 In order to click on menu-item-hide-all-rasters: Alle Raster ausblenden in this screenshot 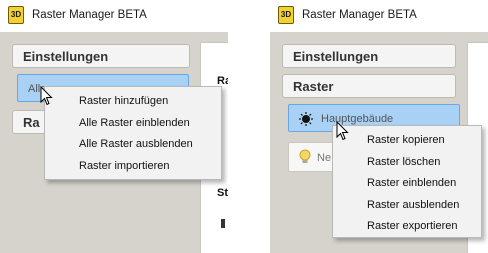, I will do `click(133, 145)`.